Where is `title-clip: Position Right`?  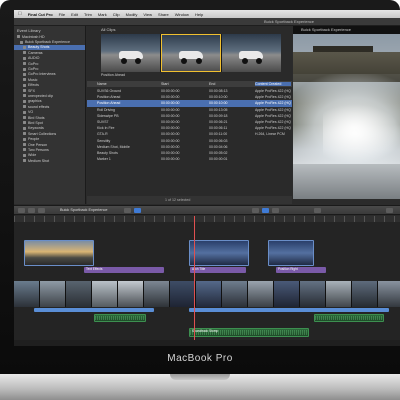 title-clip: Position Right is located at coordinates (301, 270).